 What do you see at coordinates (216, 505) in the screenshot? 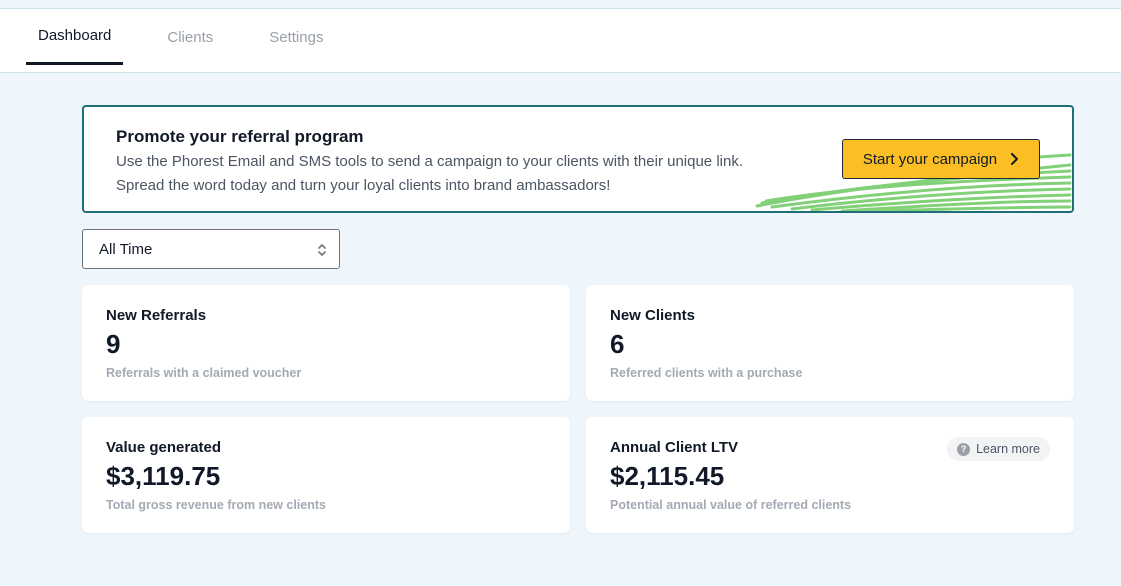
I see `card-description: Total gross revenue from new clients` at bounding box center [216, 505].